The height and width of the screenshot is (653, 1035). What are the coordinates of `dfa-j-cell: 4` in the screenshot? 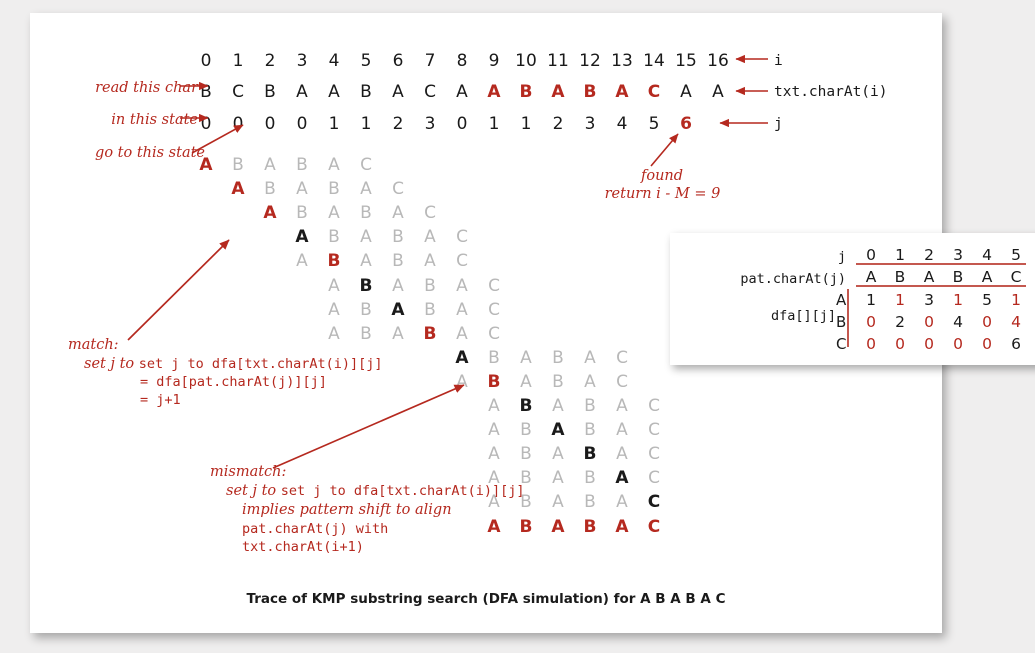 It's located at (987, 255).